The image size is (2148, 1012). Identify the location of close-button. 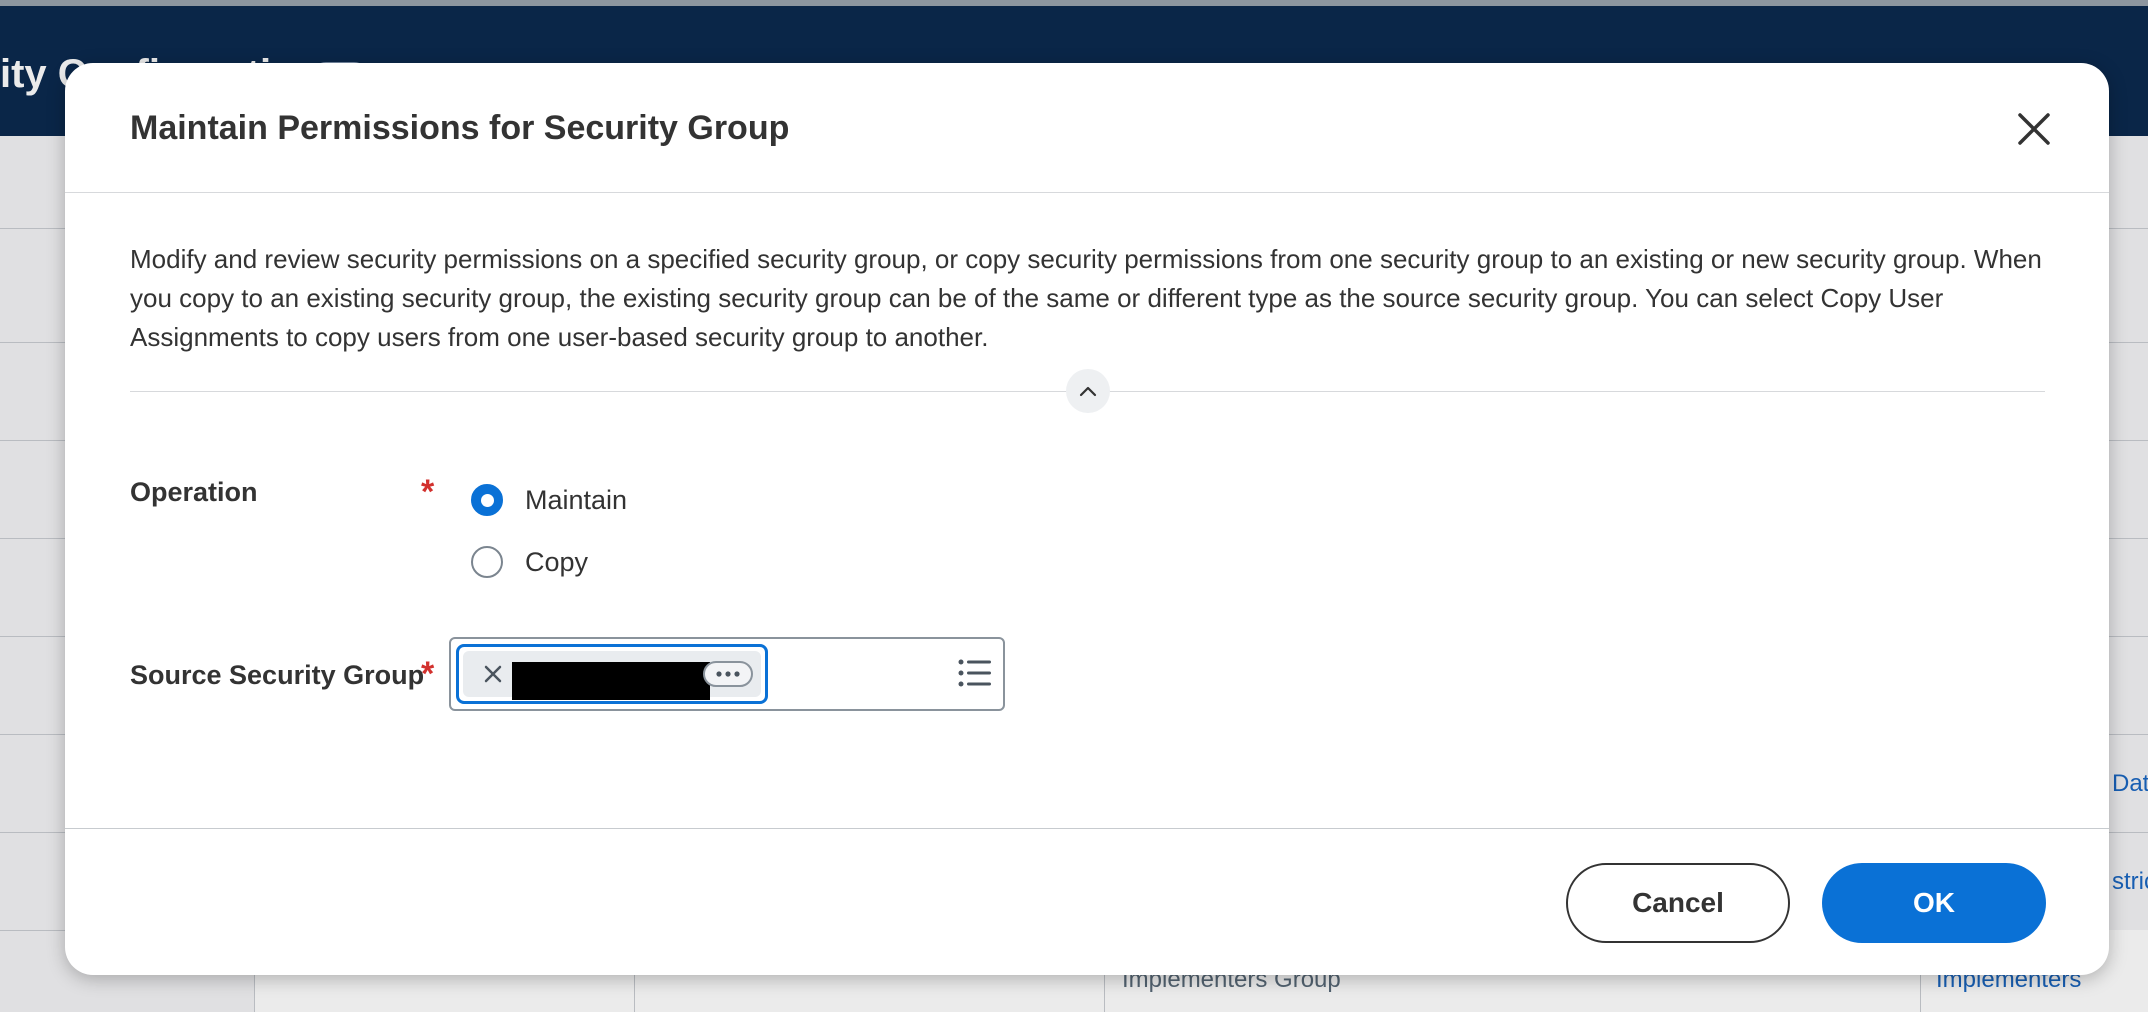
(2034, 129).